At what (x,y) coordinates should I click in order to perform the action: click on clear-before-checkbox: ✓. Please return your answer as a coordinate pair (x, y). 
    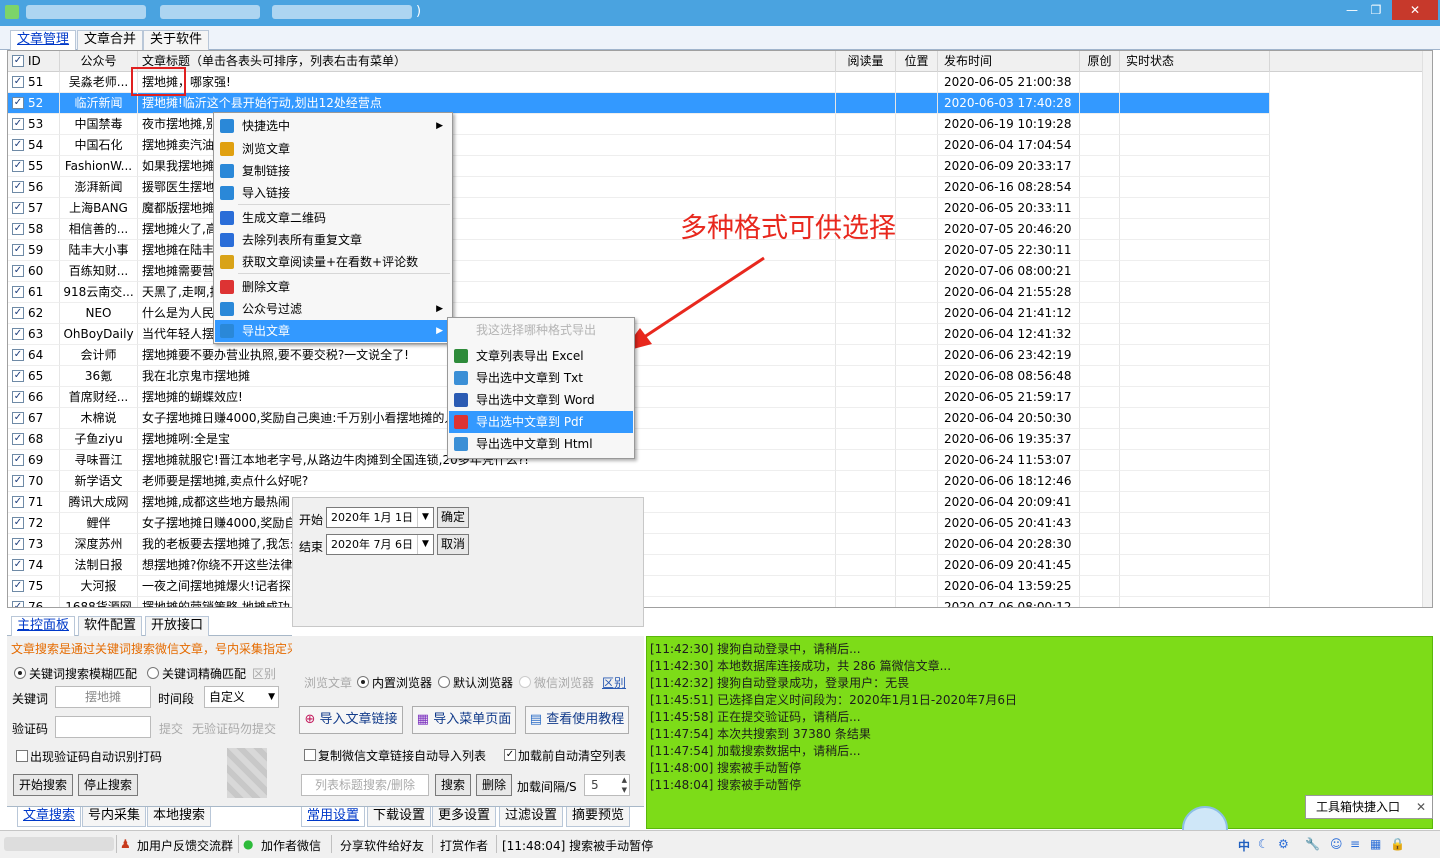
    Looking at the image, I should click on (510, 755).